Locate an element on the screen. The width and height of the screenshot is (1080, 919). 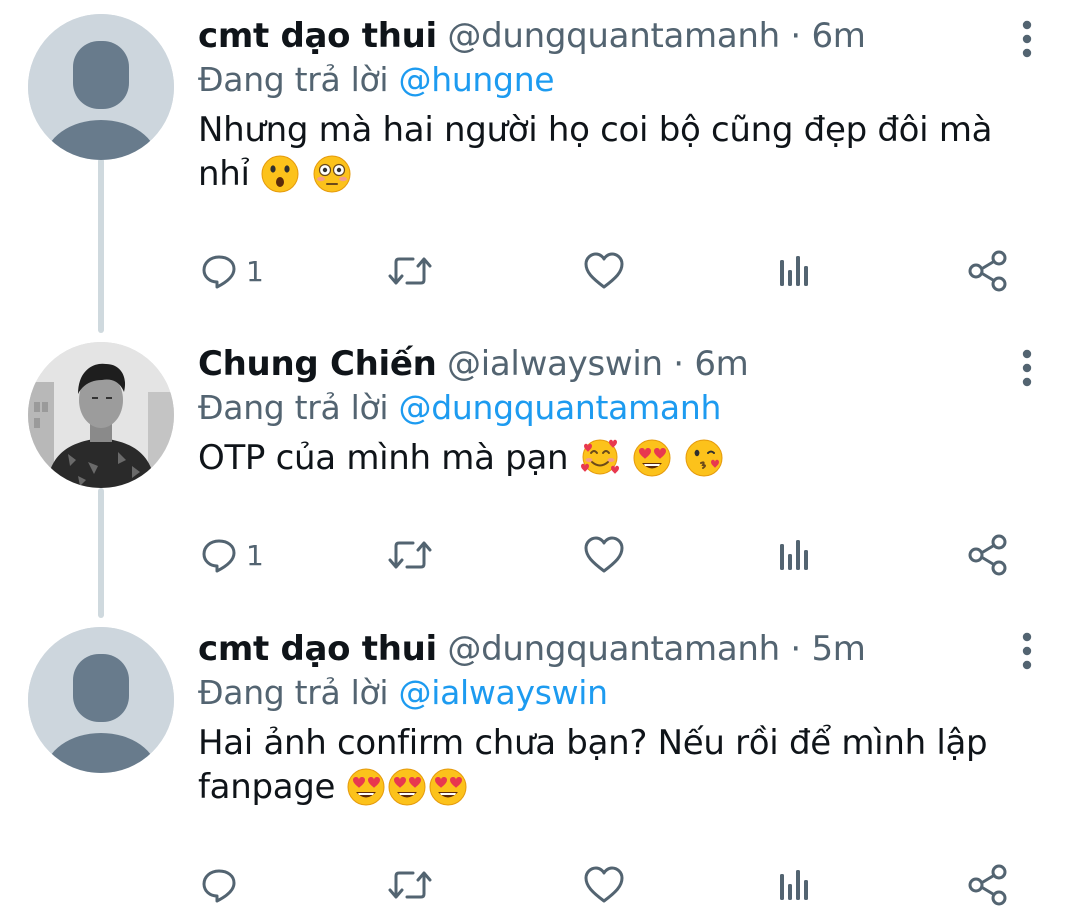
photo-avatar-icon is located at coordinates (101, 415).